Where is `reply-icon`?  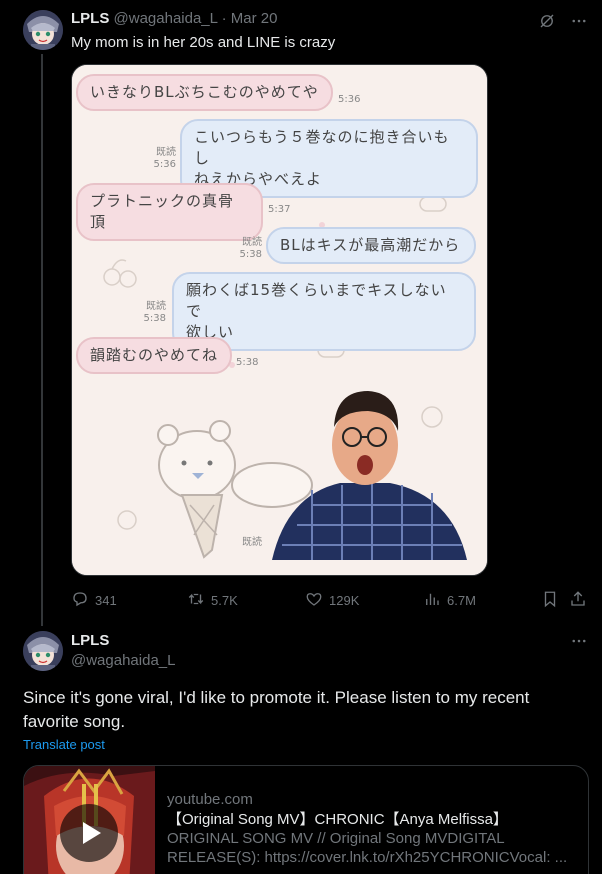 reply-icon is located at coordinates (80, 600).